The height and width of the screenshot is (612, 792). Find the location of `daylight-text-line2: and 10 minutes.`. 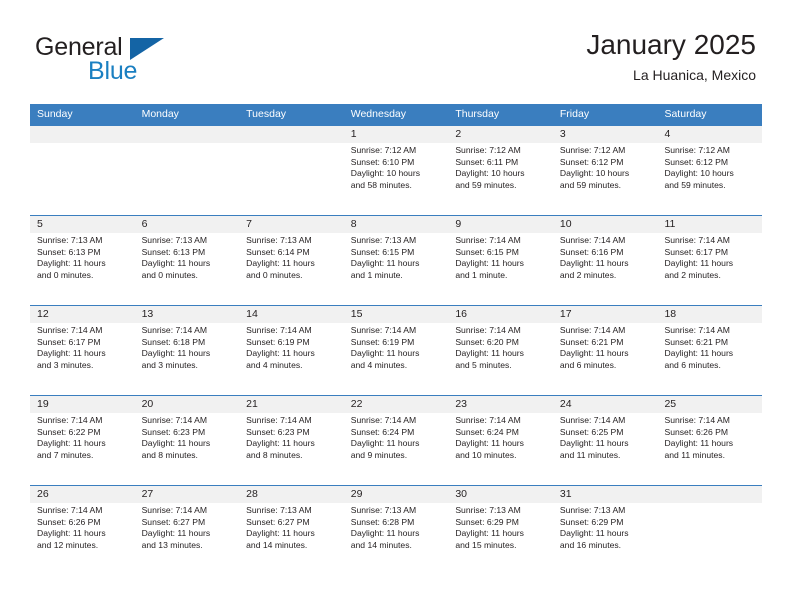

daylight-text-line2: and 10 minutes. is located at coordinates (486, 454).